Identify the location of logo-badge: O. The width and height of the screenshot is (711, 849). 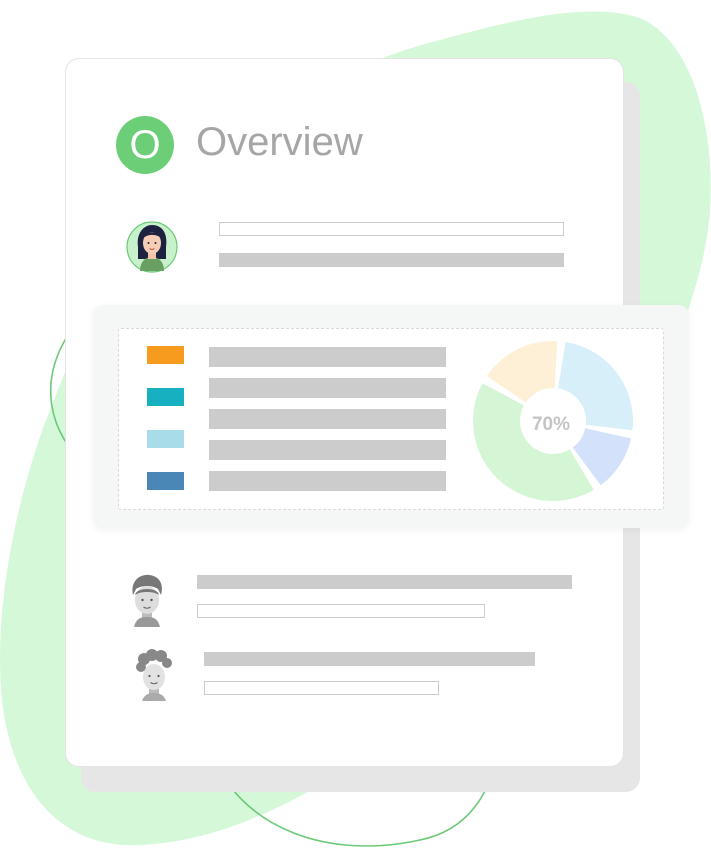
(145, 145).